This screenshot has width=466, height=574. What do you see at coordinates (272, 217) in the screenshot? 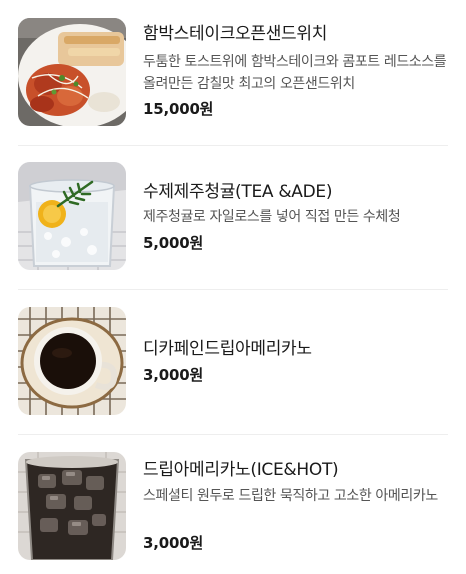
I see `menu-item-description: 제주청귤로 자일로스를 넣어 직접 만든 수체청` at bounding box center [272, 217].